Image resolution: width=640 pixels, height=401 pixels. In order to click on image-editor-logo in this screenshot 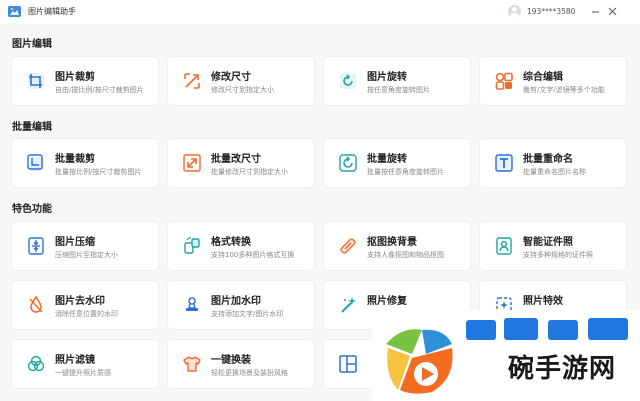, I will do `click(14, 11)`.